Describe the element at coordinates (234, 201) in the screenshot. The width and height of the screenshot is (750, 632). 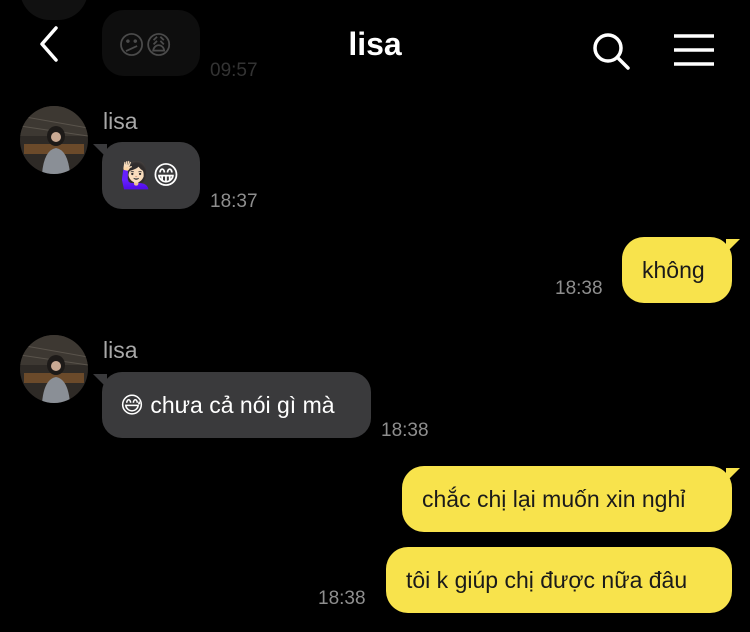
I see `message-time: 18:37` at that location.